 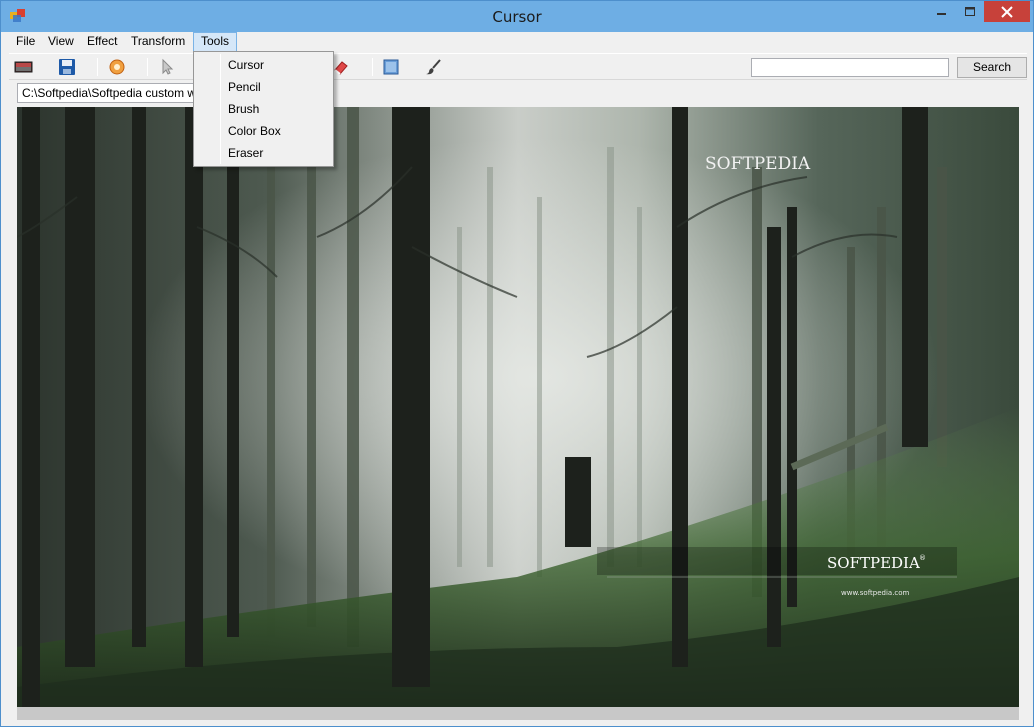 I want to click on arrow-cursor-icon, so click(x=168, y=66).